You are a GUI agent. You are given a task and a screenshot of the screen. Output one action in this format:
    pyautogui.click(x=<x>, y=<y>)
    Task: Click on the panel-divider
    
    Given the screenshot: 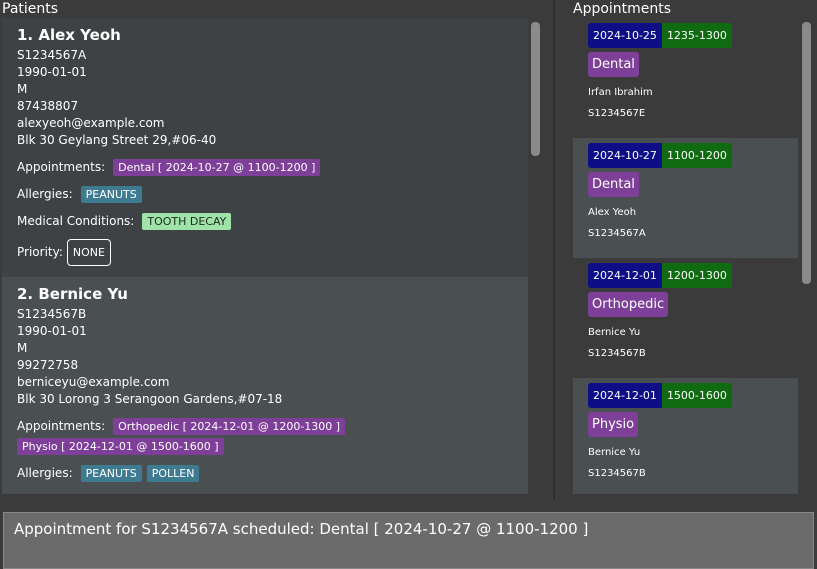 What is the action you would take?
    pyautogui.click(x=554, y=250)
    